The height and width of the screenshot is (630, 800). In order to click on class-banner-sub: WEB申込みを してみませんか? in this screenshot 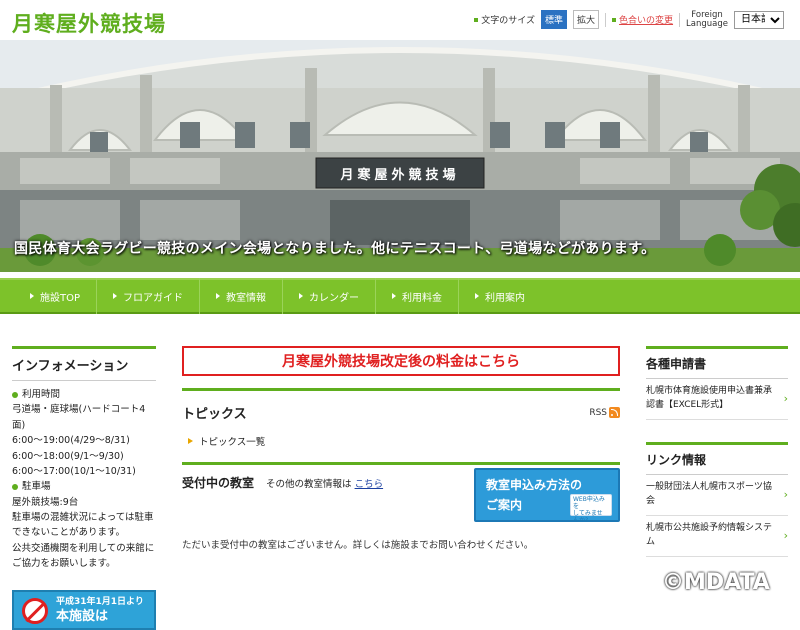, I will do `click(590, 510)`.